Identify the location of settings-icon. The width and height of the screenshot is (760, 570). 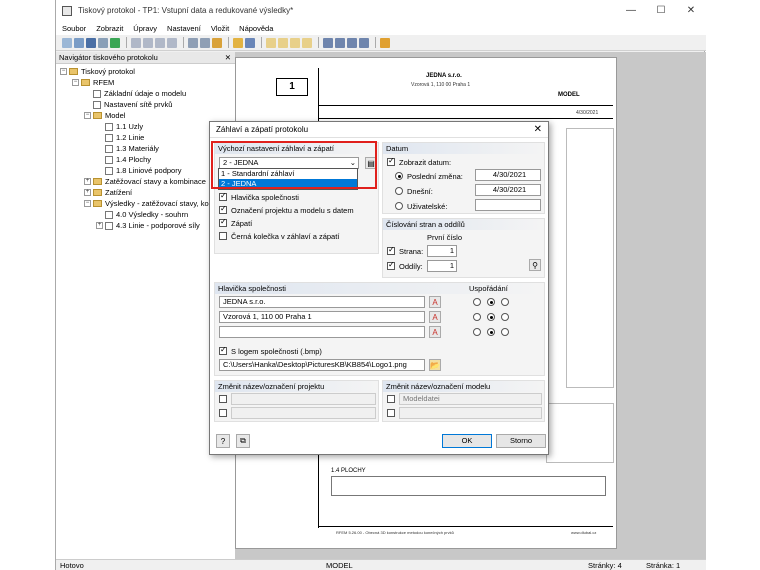
(217, 42).